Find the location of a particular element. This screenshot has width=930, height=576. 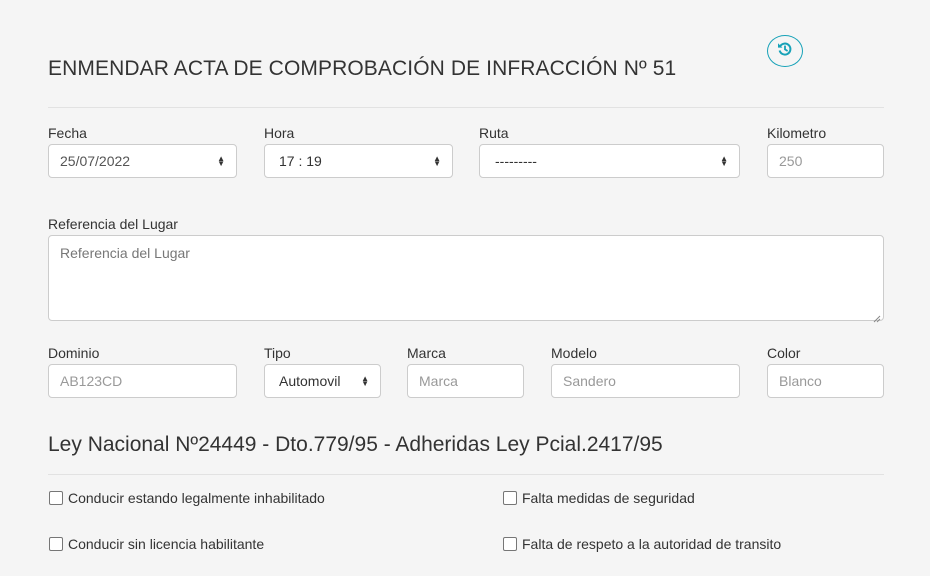

history-icon is located at coordinates (785, 51).